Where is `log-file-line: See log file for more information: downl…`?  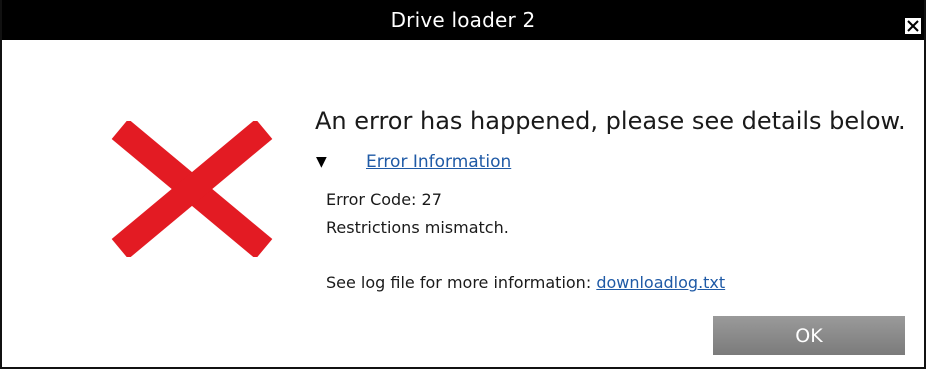
log-file-line: See log file for more information: downl… is located at coordinates (525, 282).